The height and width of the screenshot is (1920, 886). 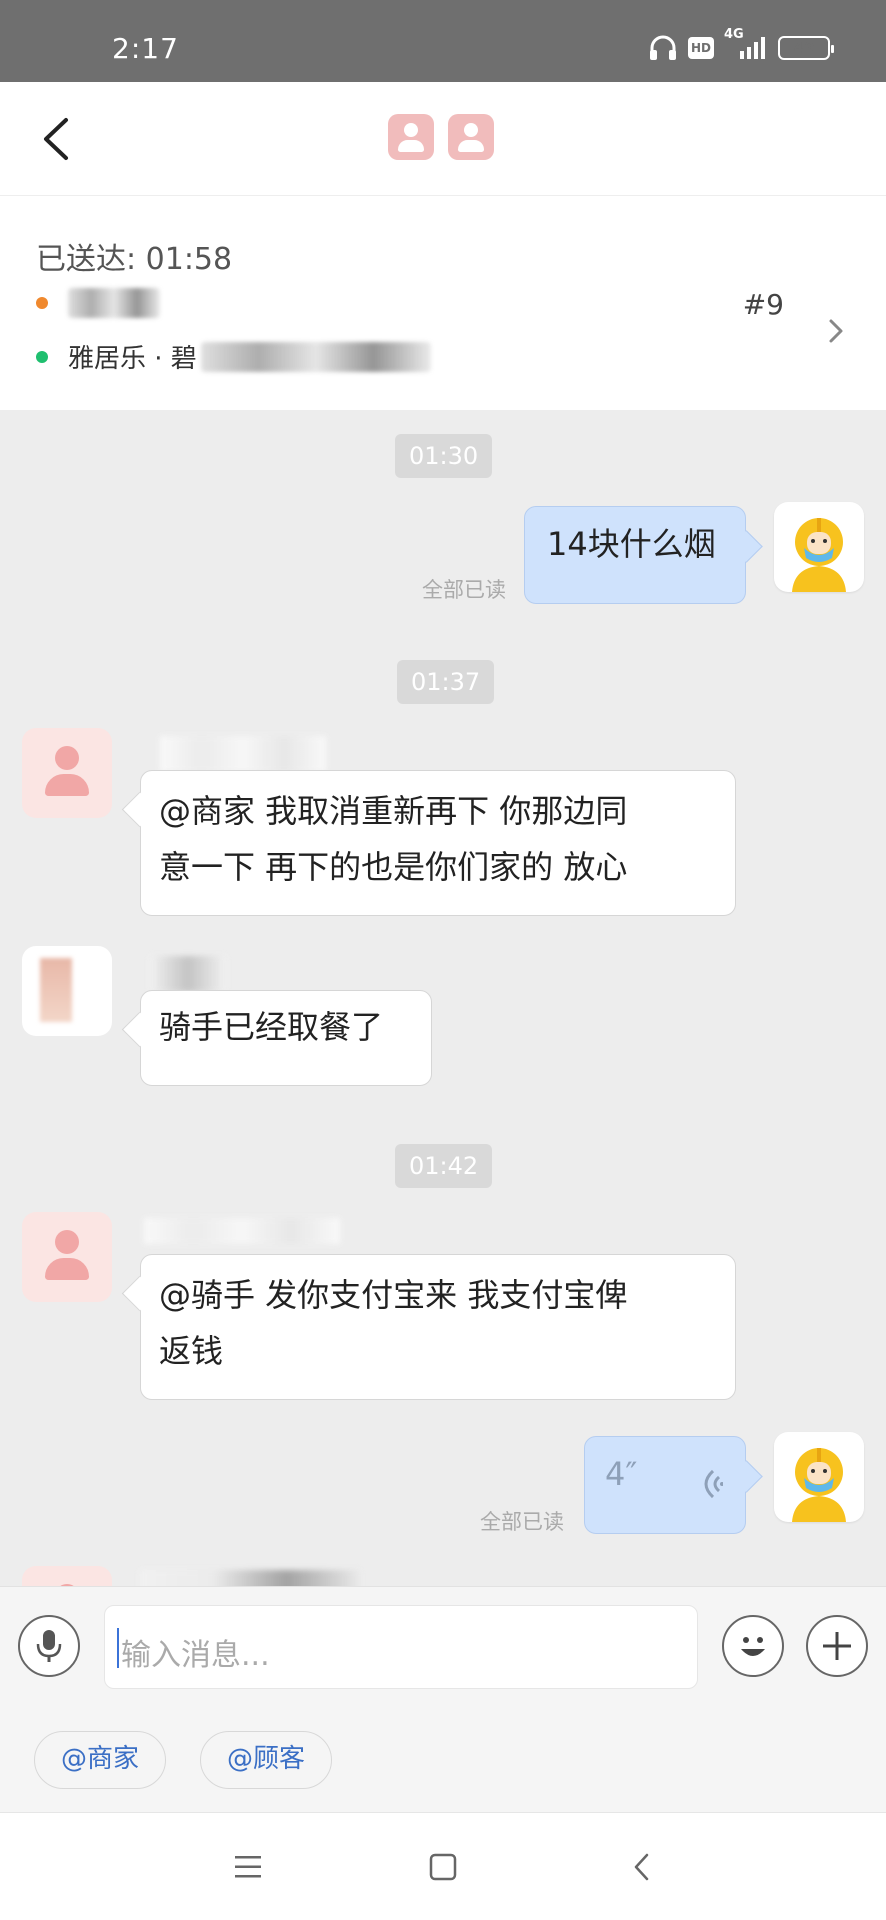 I want to click on status-bar: 2:17 HD 4G 49, so click(x=443, y=41).